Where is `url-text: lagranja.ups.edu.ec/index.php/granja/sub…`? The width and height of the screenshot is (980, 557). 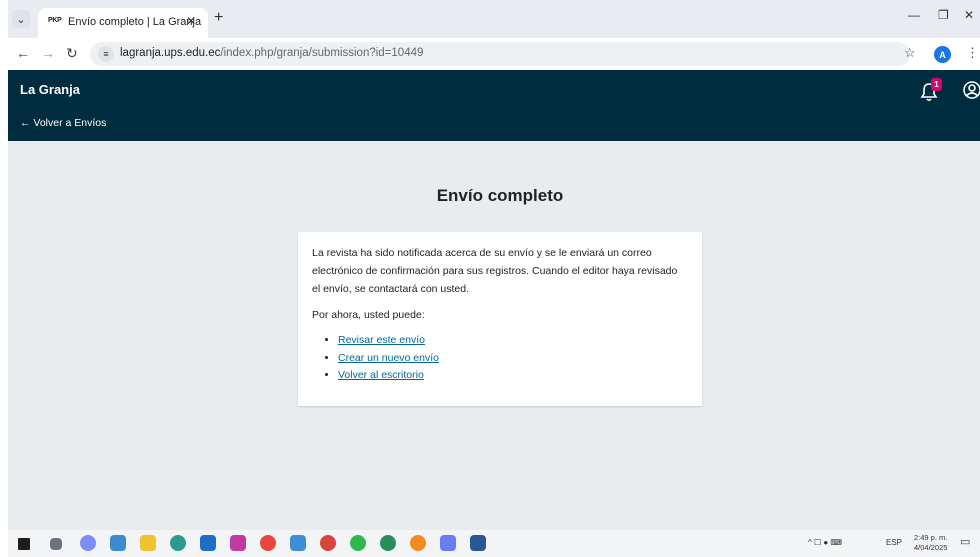 url-text: lagranja.ups.edu.ec/index.php/granja/sub… is located at coordinates (271, 53).